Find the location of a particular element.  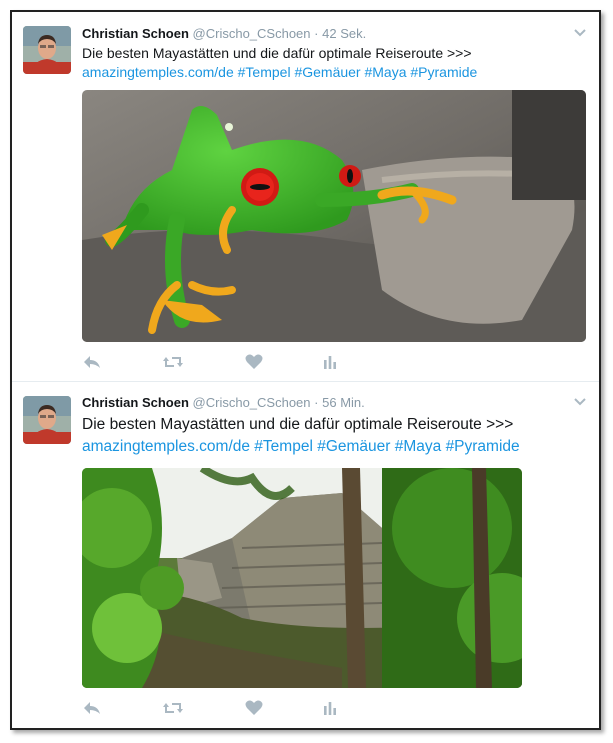

tweet-timestamp: 56 Min. is located at coordinates (343, 402).